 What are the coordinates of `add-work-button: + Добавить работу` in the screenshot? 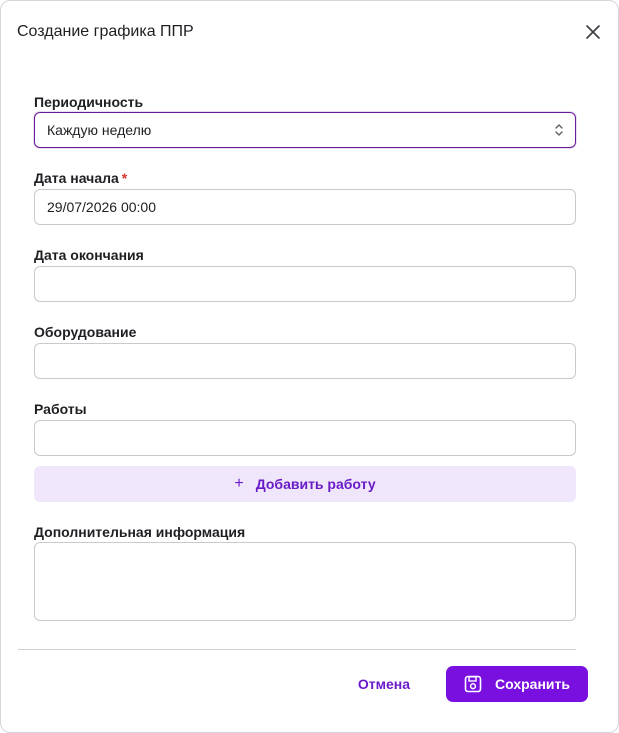 It's located at (305, 484).